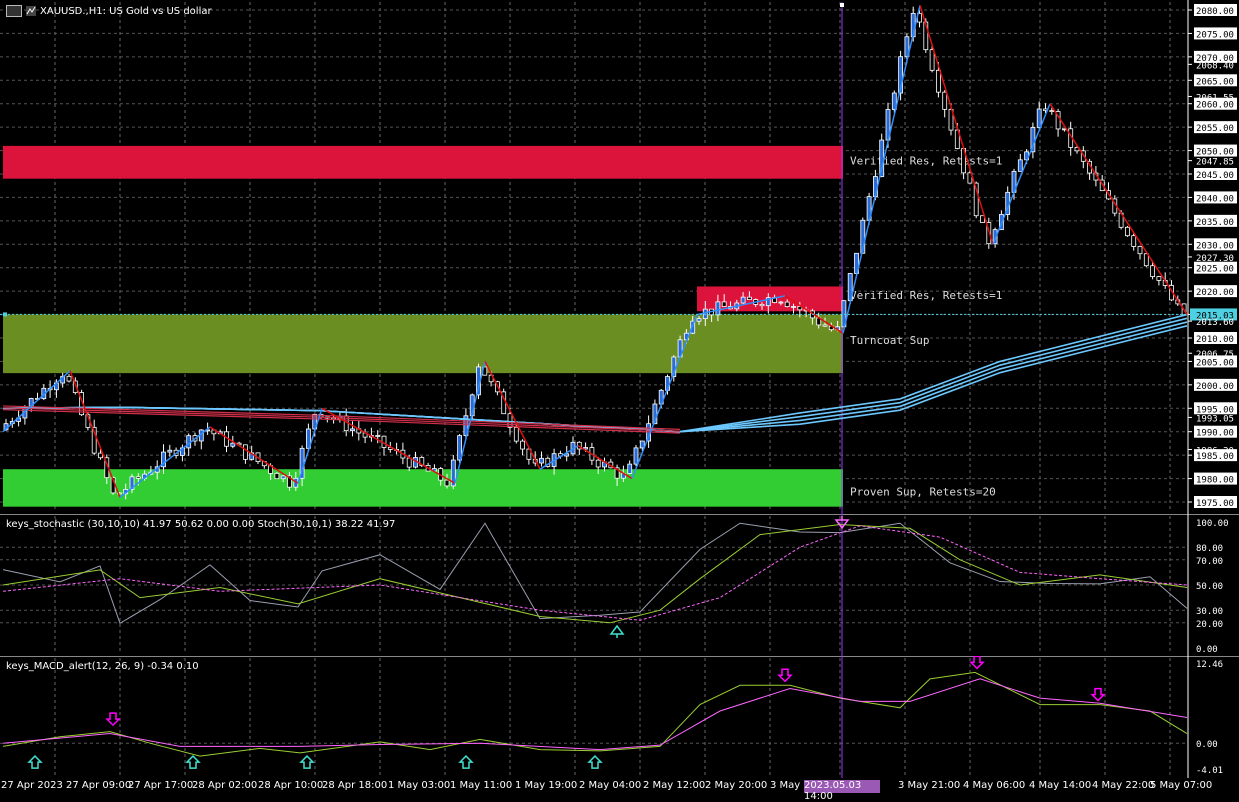 The image size is (1239, 802). I want to click on price-label: 1993.05, so click(1215, 419).